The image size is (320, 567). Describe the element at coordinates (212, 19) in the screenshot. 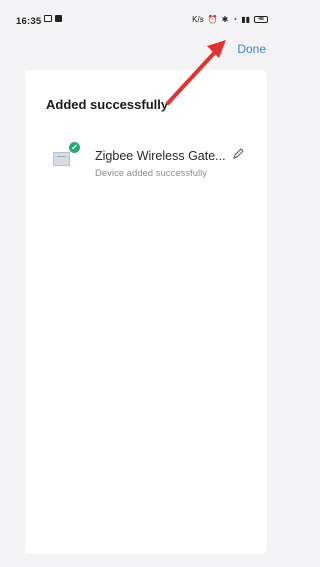

I see `alarm-icon: ⏰` at that location.